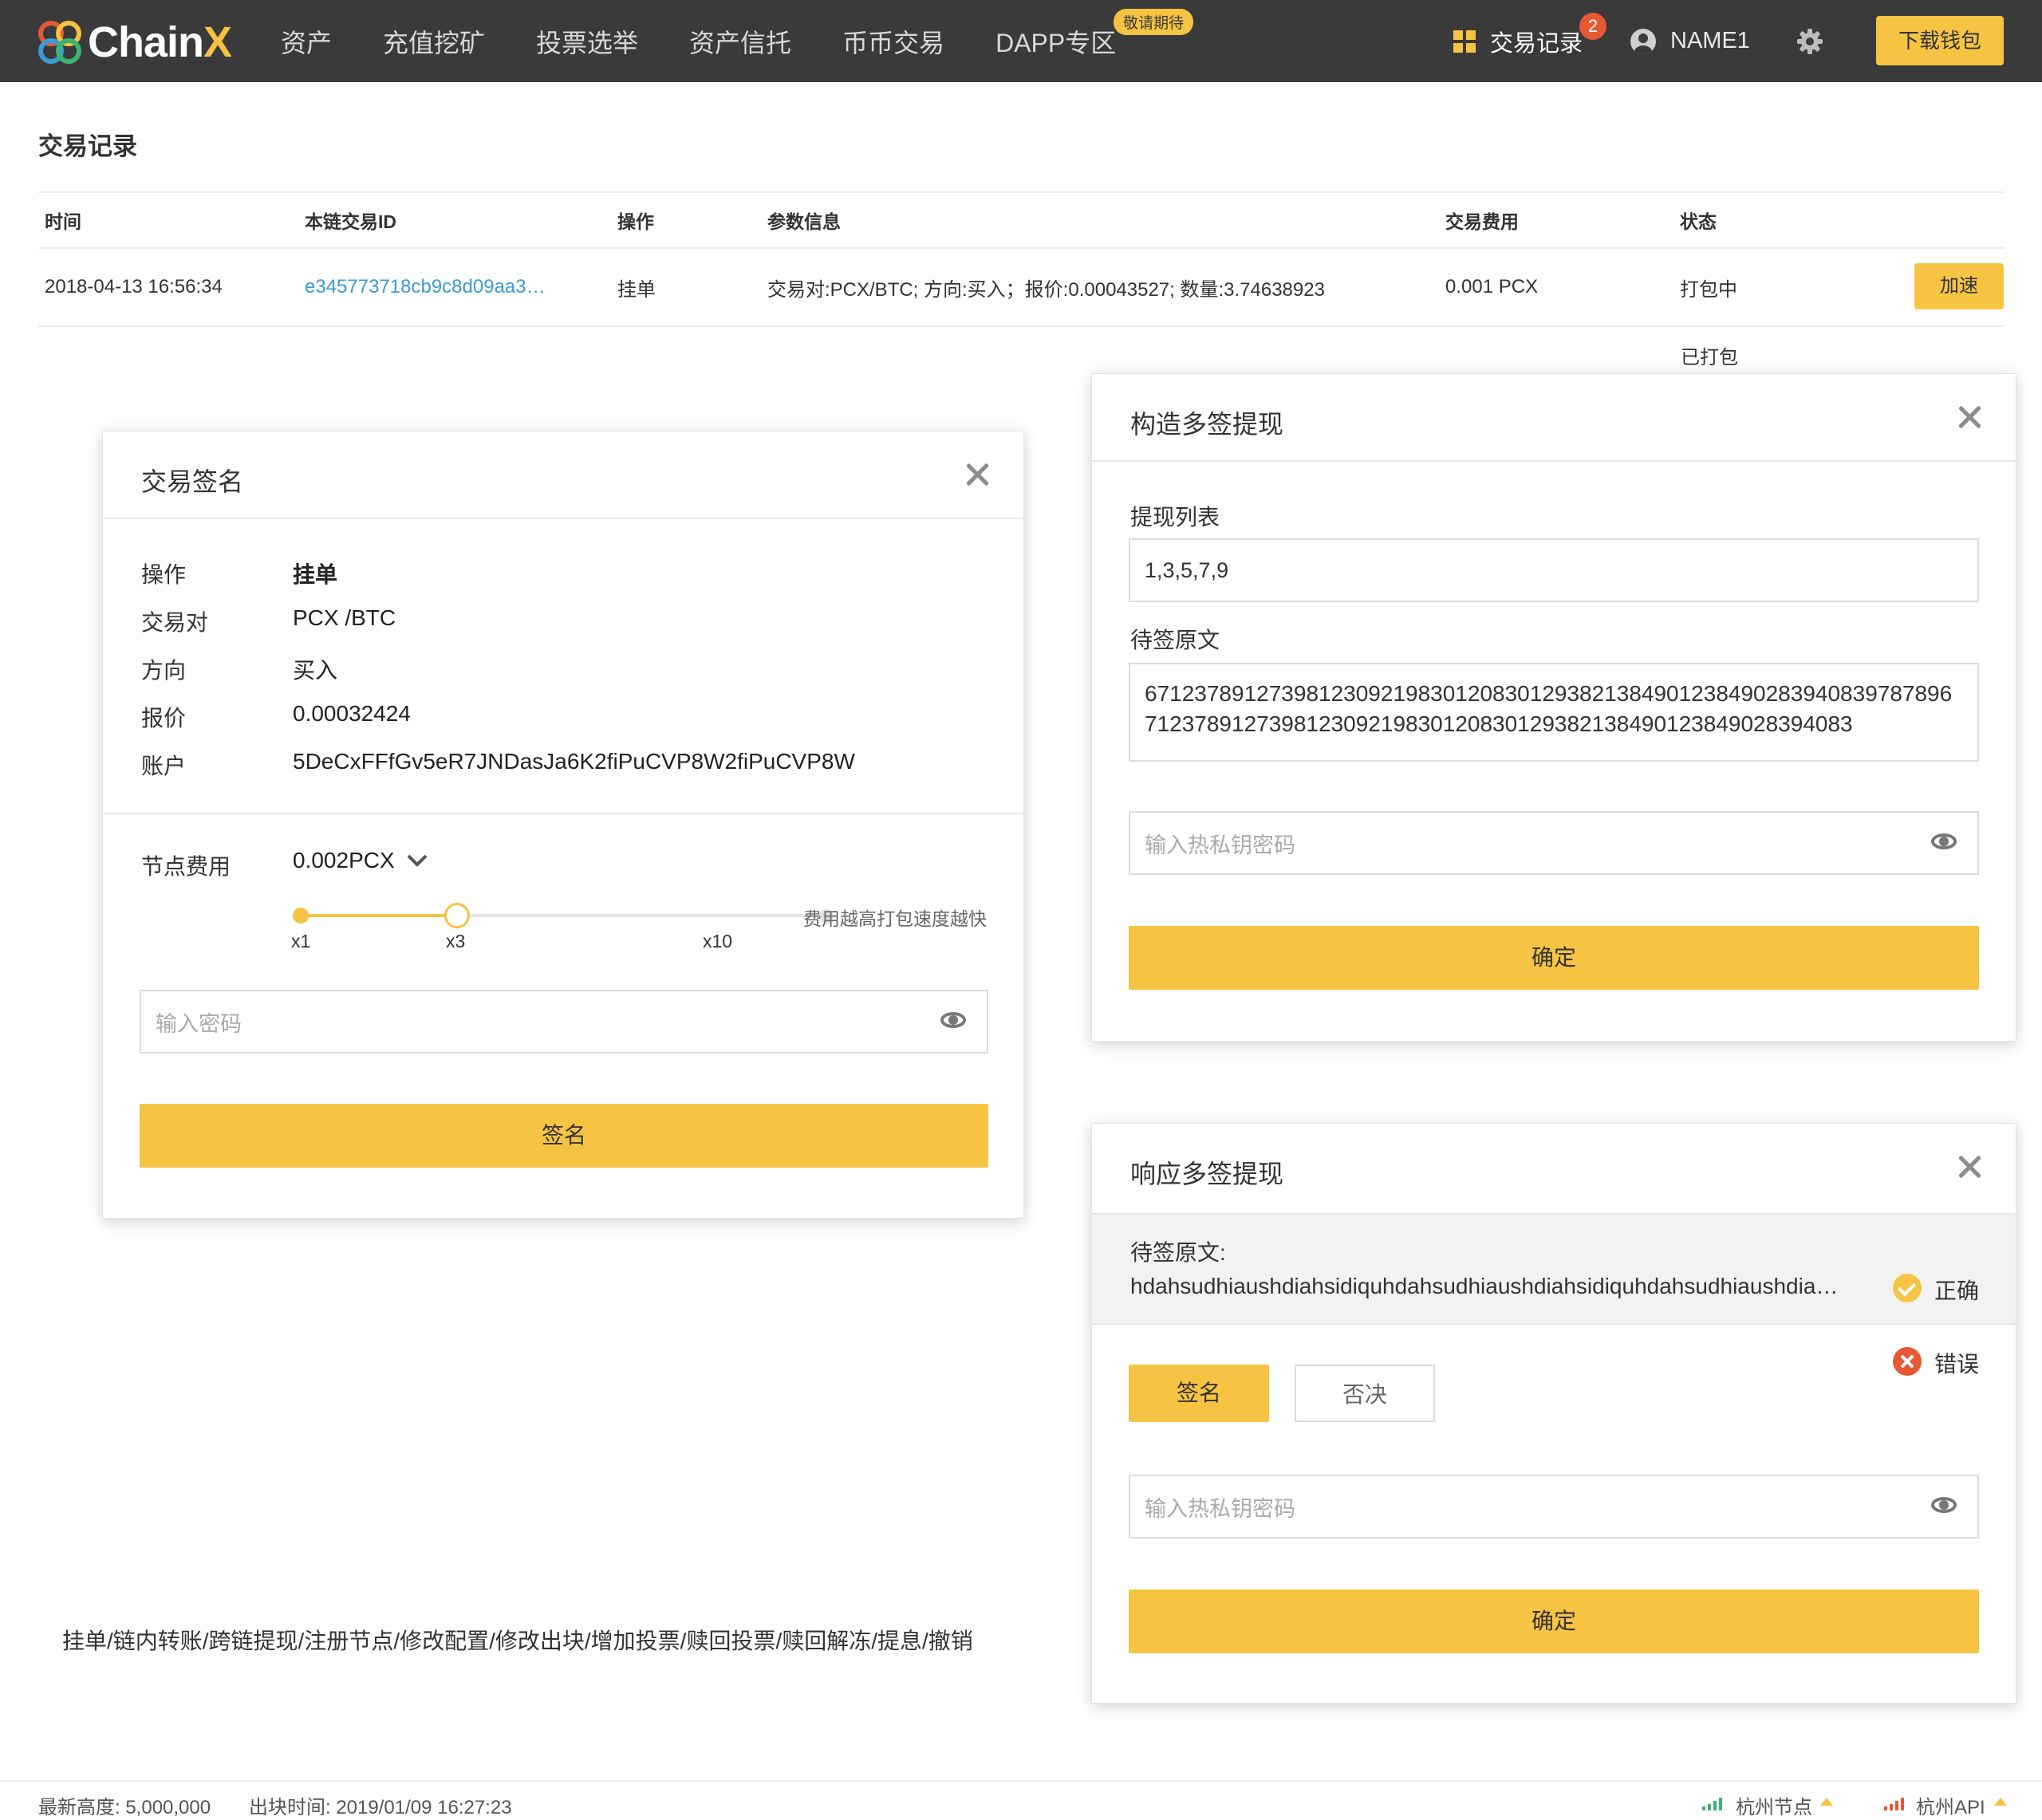 This screenshot has width=2042, height=1820. I want to click on logo-text: ChainX, so click(160, 42).